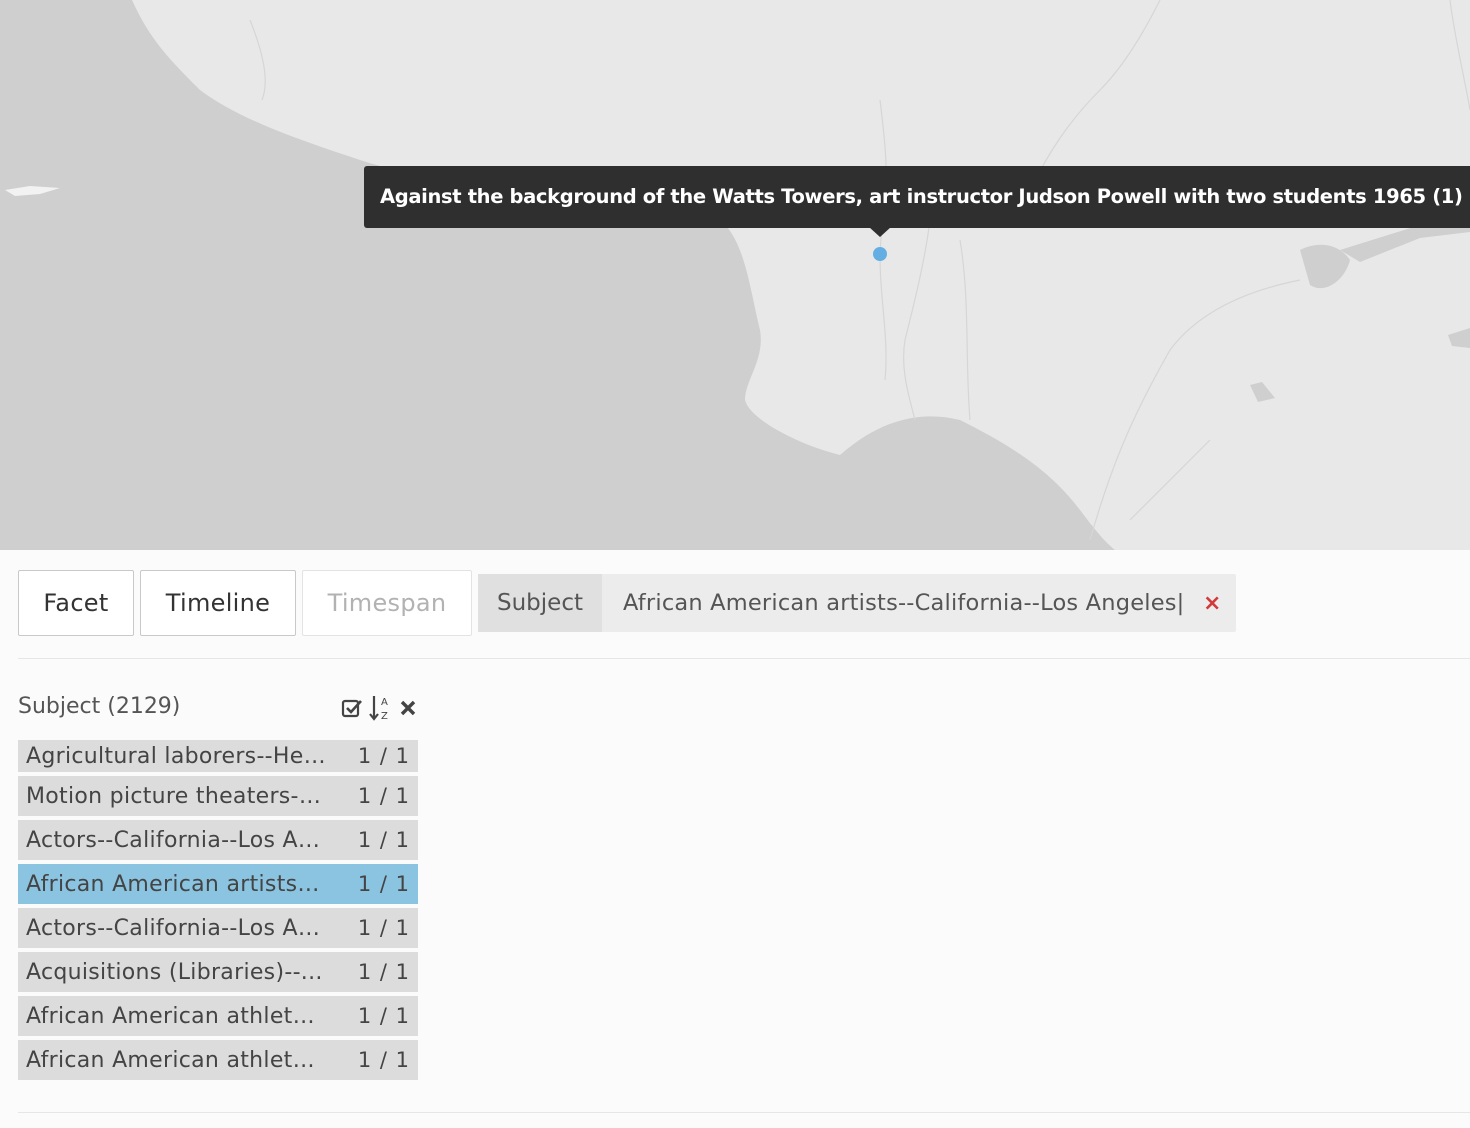 This screenshot has height=1128, width=1470. Describe the element at coordinates (384, 702) in the screenshot. I see `svg-text: A` at that location.